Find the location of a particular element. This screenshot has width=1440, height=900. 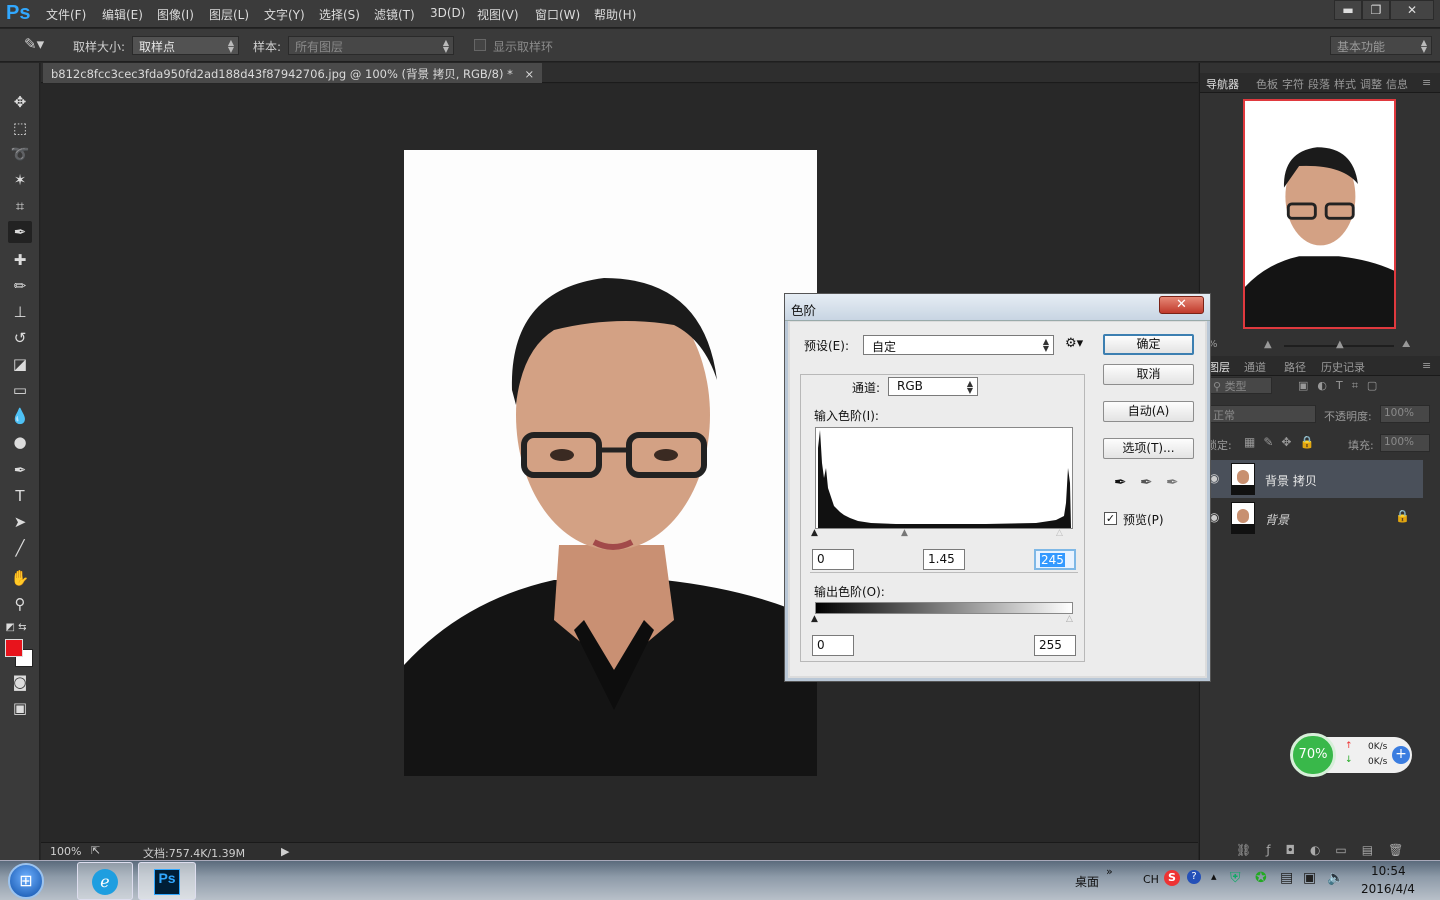

tab-character: 字符 is located at coordinates (1293, 84).